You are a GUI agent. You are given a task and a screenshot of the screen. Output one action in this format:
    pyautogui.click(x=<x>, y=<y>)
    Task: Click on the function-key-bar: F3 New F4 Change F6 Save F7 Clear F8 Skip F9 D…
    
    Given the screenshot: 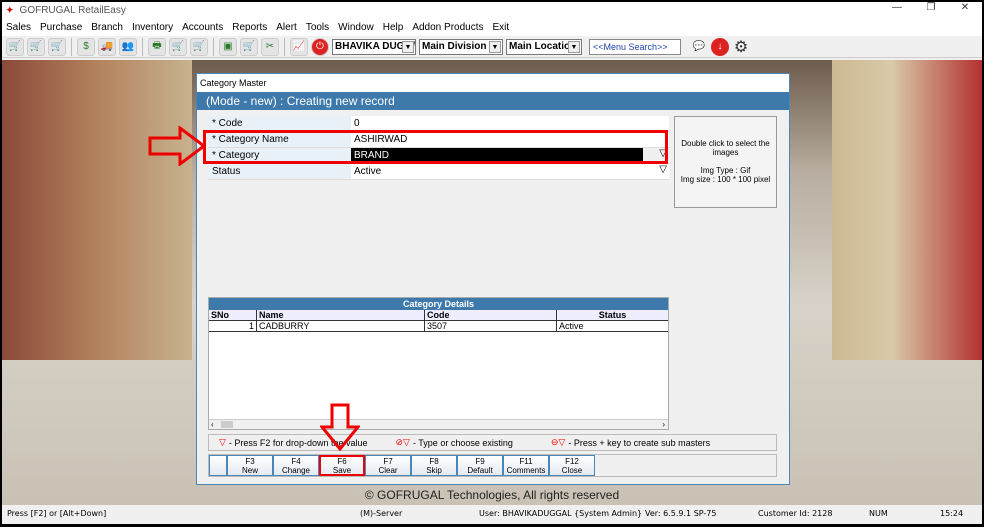 What is the action you would take?
    pyautogui.click(x=492, y=465)
    